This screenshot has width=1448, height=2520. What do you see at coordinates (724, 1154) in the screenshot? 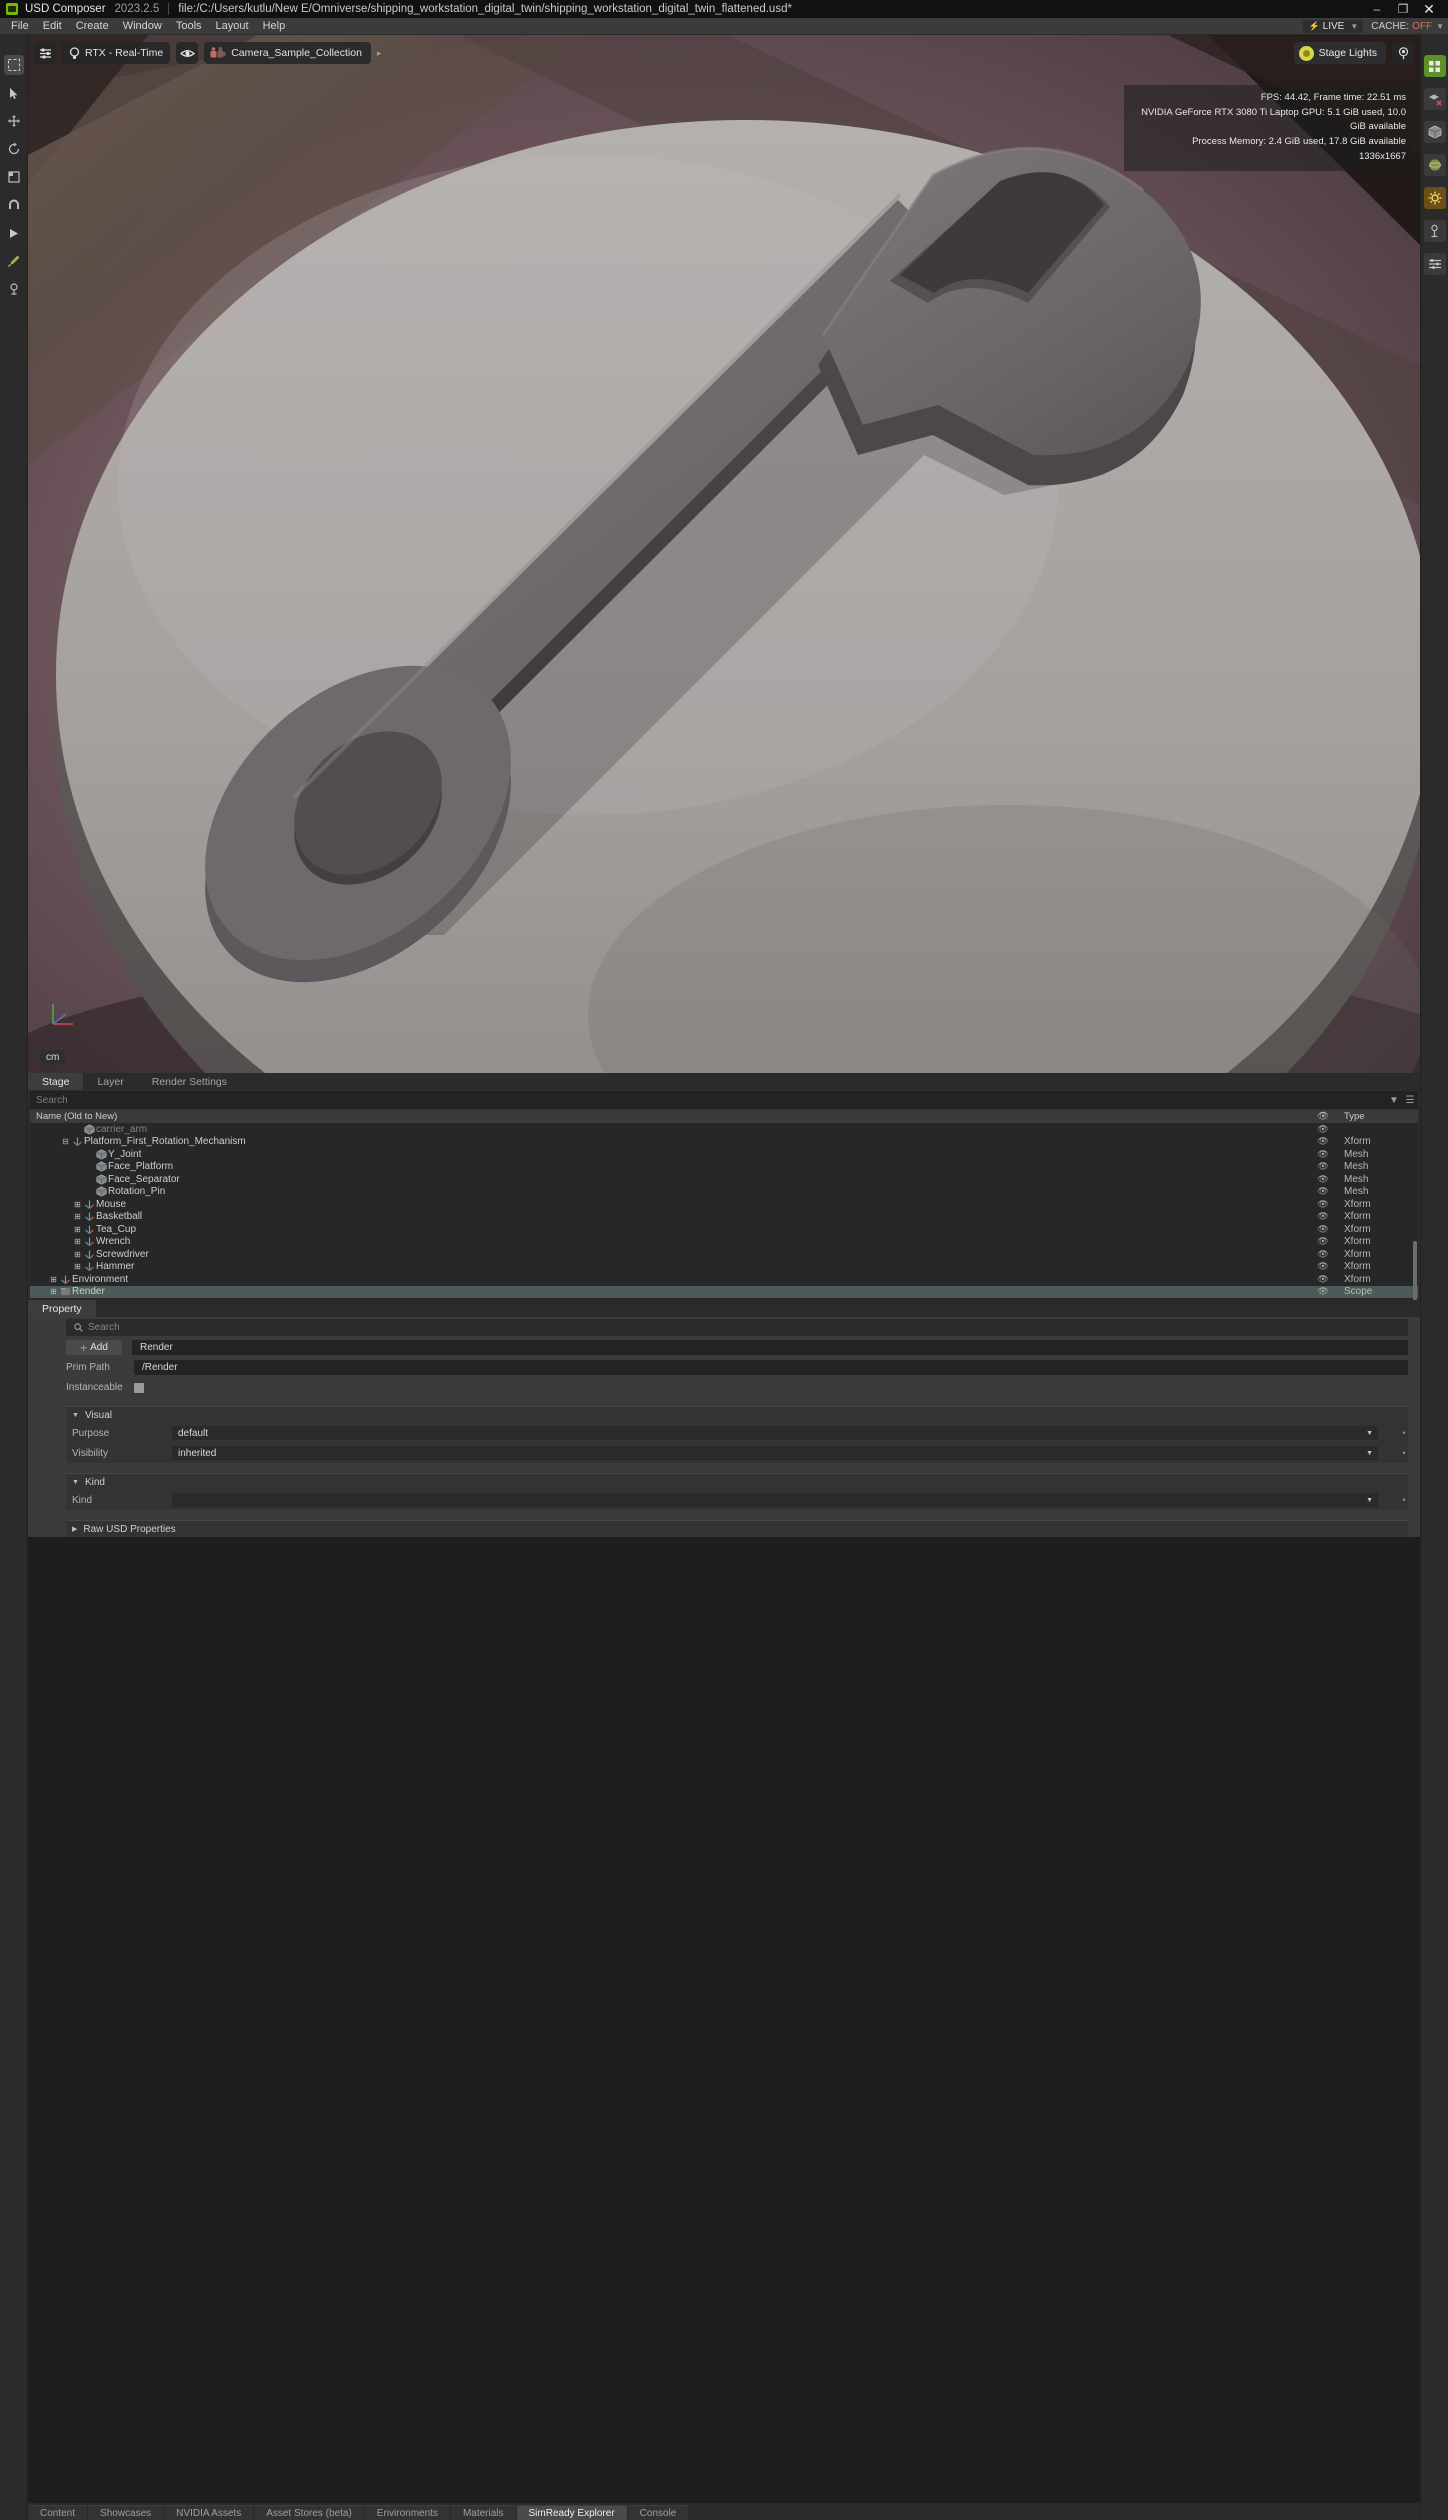
I see `table-row: Y_Joint 👁 Mesh` at bounding box center [724, 1154].